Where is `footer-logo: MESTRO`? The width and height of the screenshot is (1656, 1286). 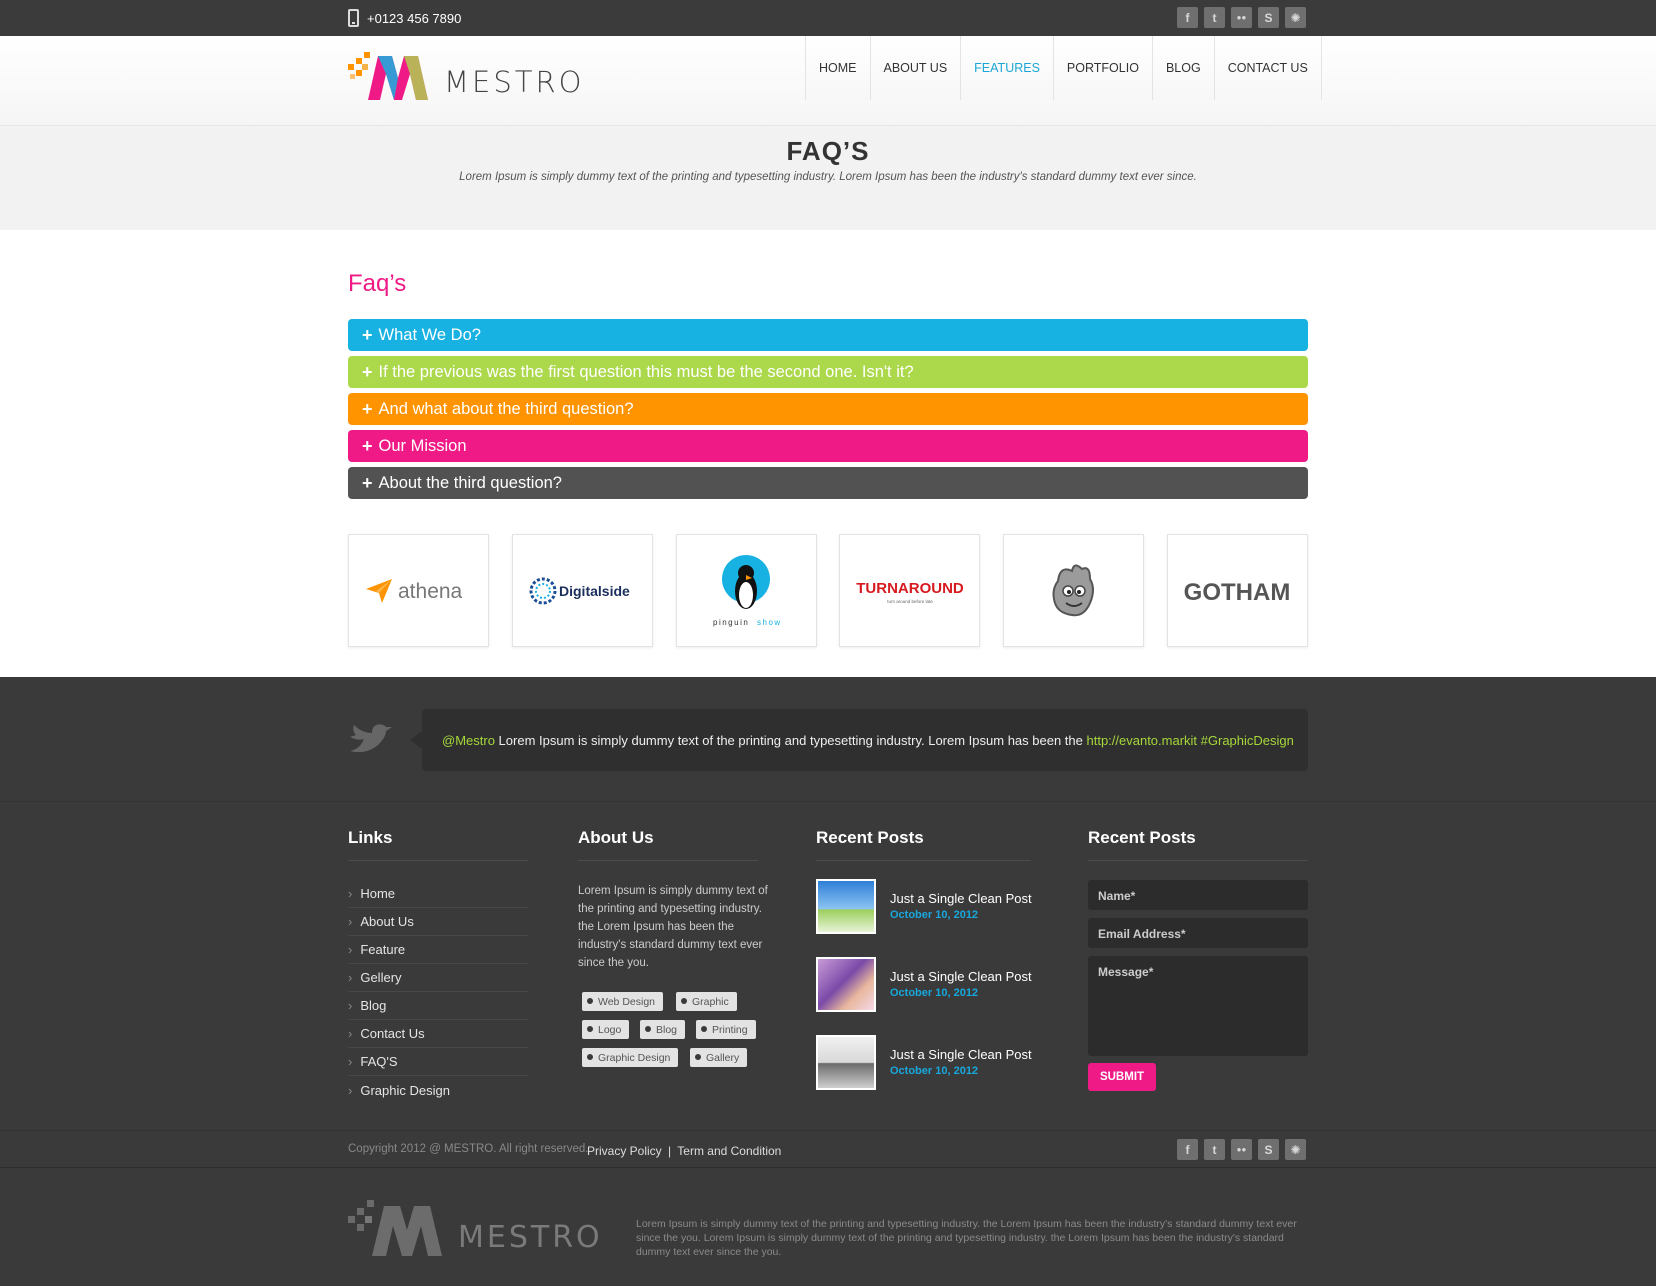
footer-logo: MESTRO is located at coordinates (475, 1231).